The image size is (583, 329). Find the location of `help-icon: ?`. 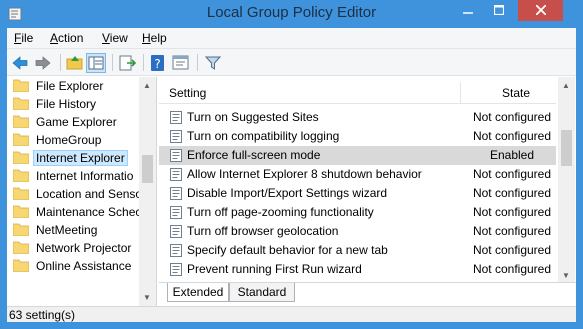

help-icon: ? is located at coordinates (157, 63).